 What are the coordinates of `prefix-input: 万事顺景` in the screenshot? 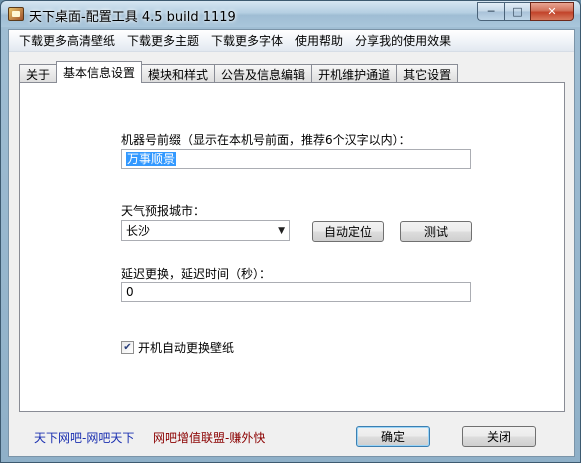 It's located at (296, 159).